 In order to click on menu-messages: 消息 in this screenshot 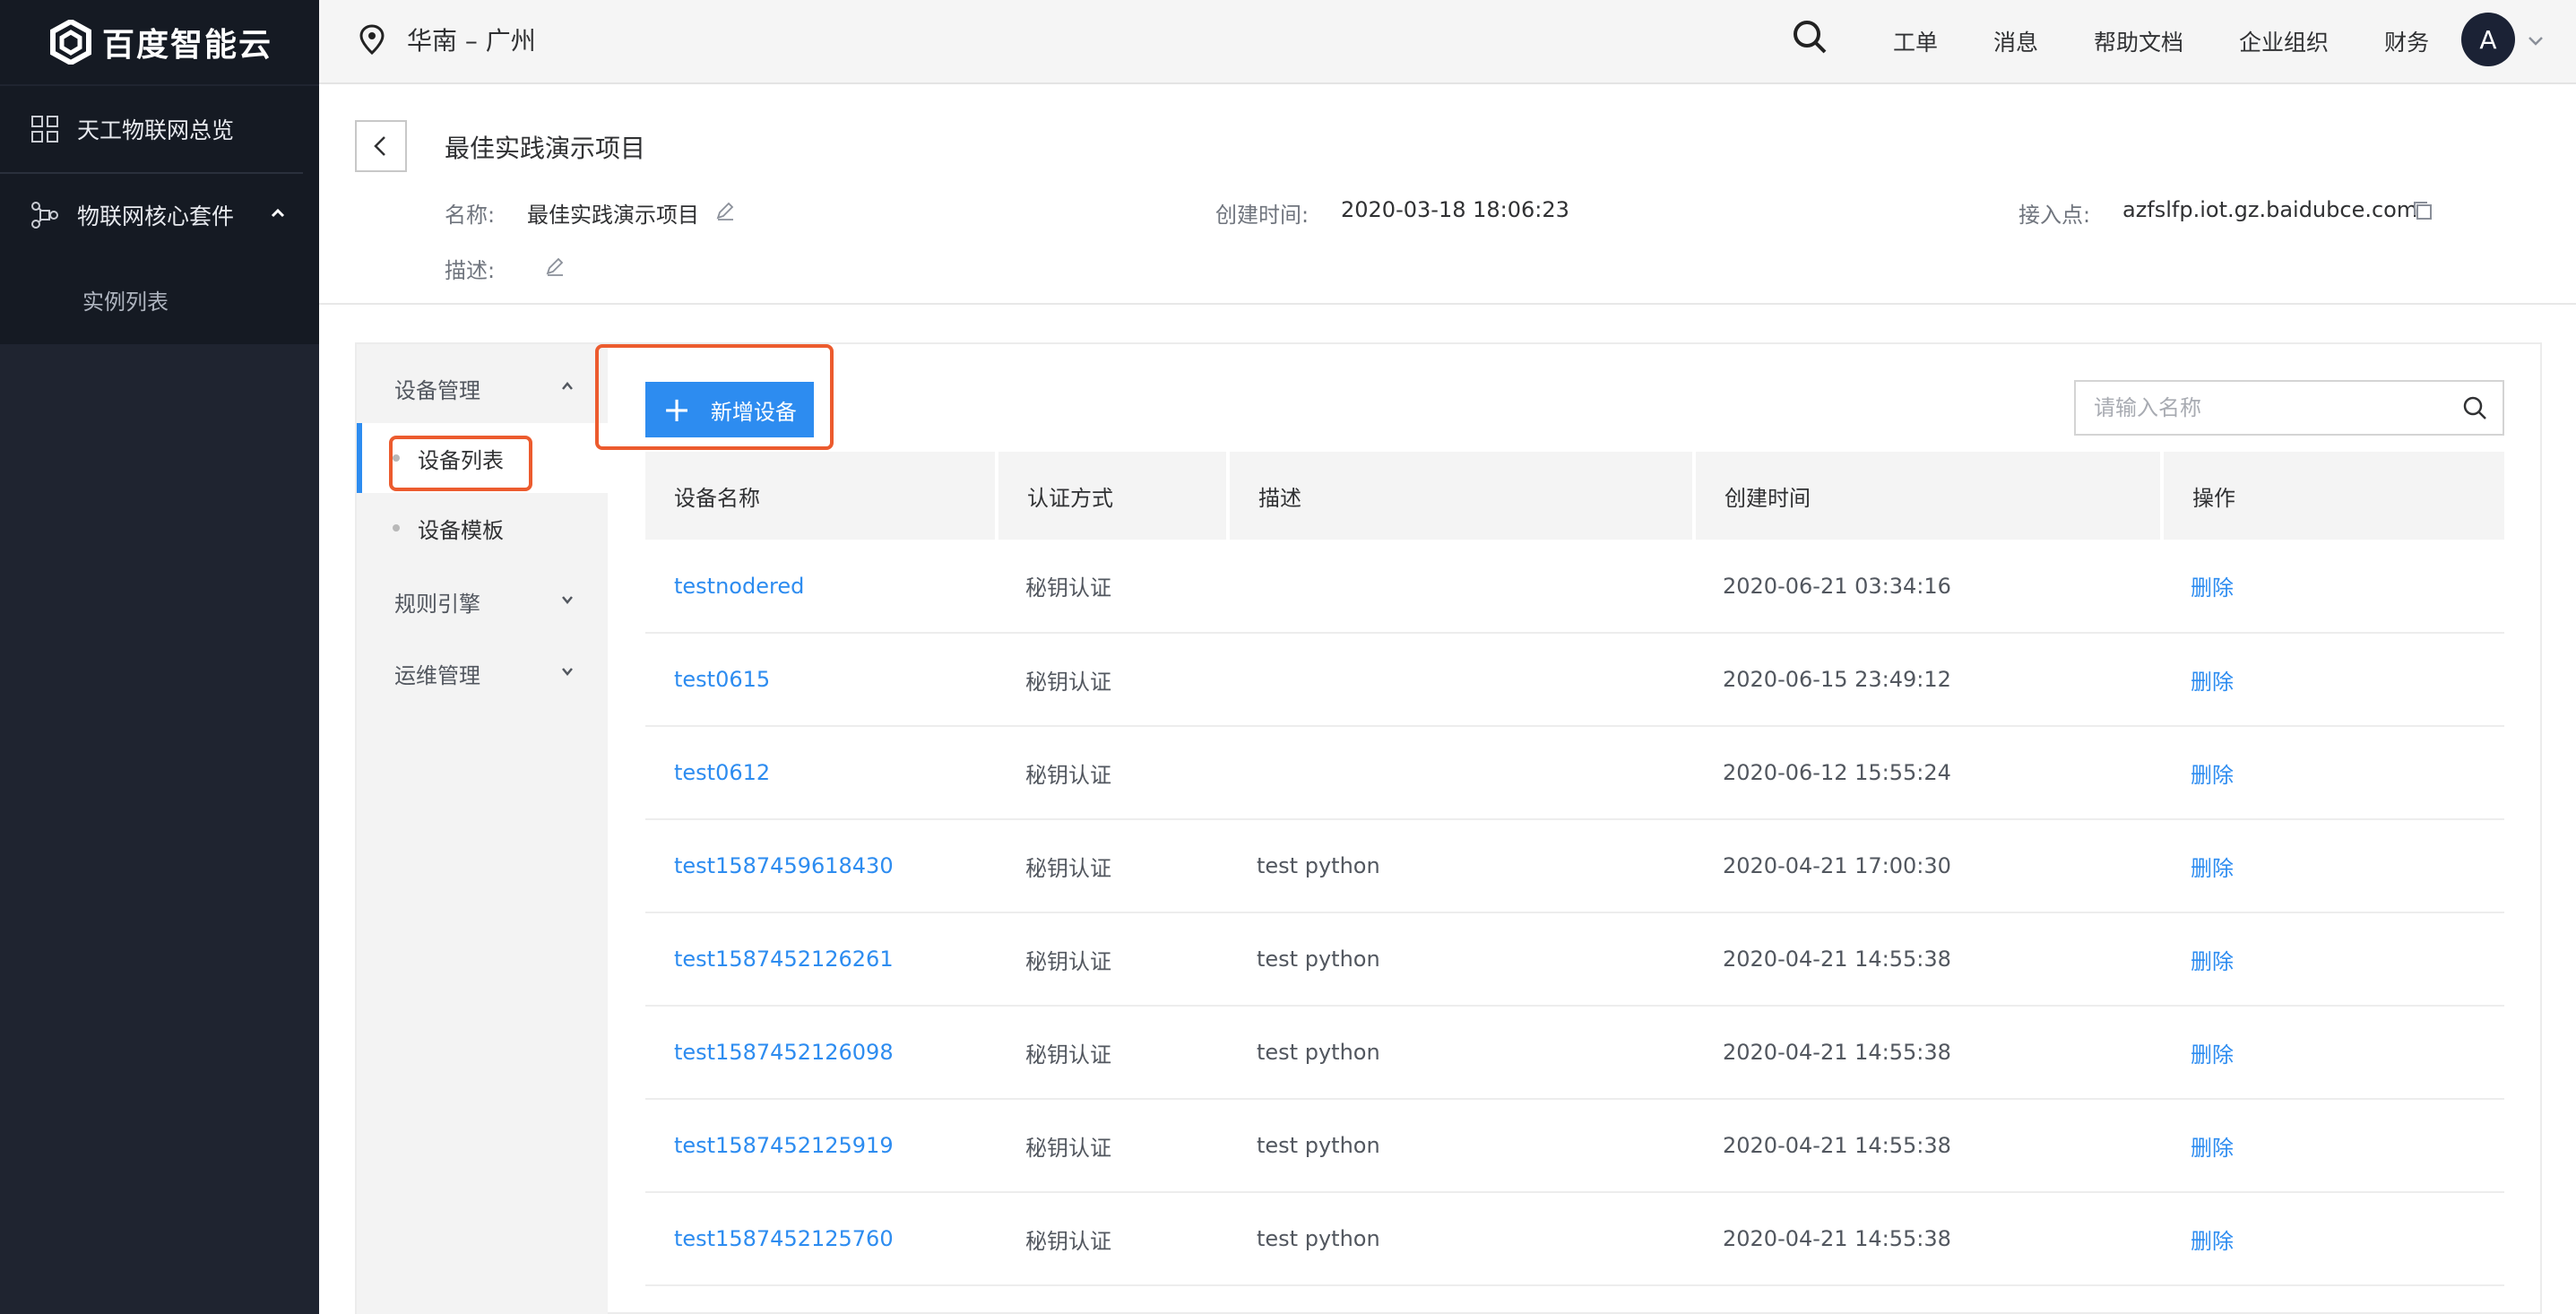, I will do `click(2015, 41)`.